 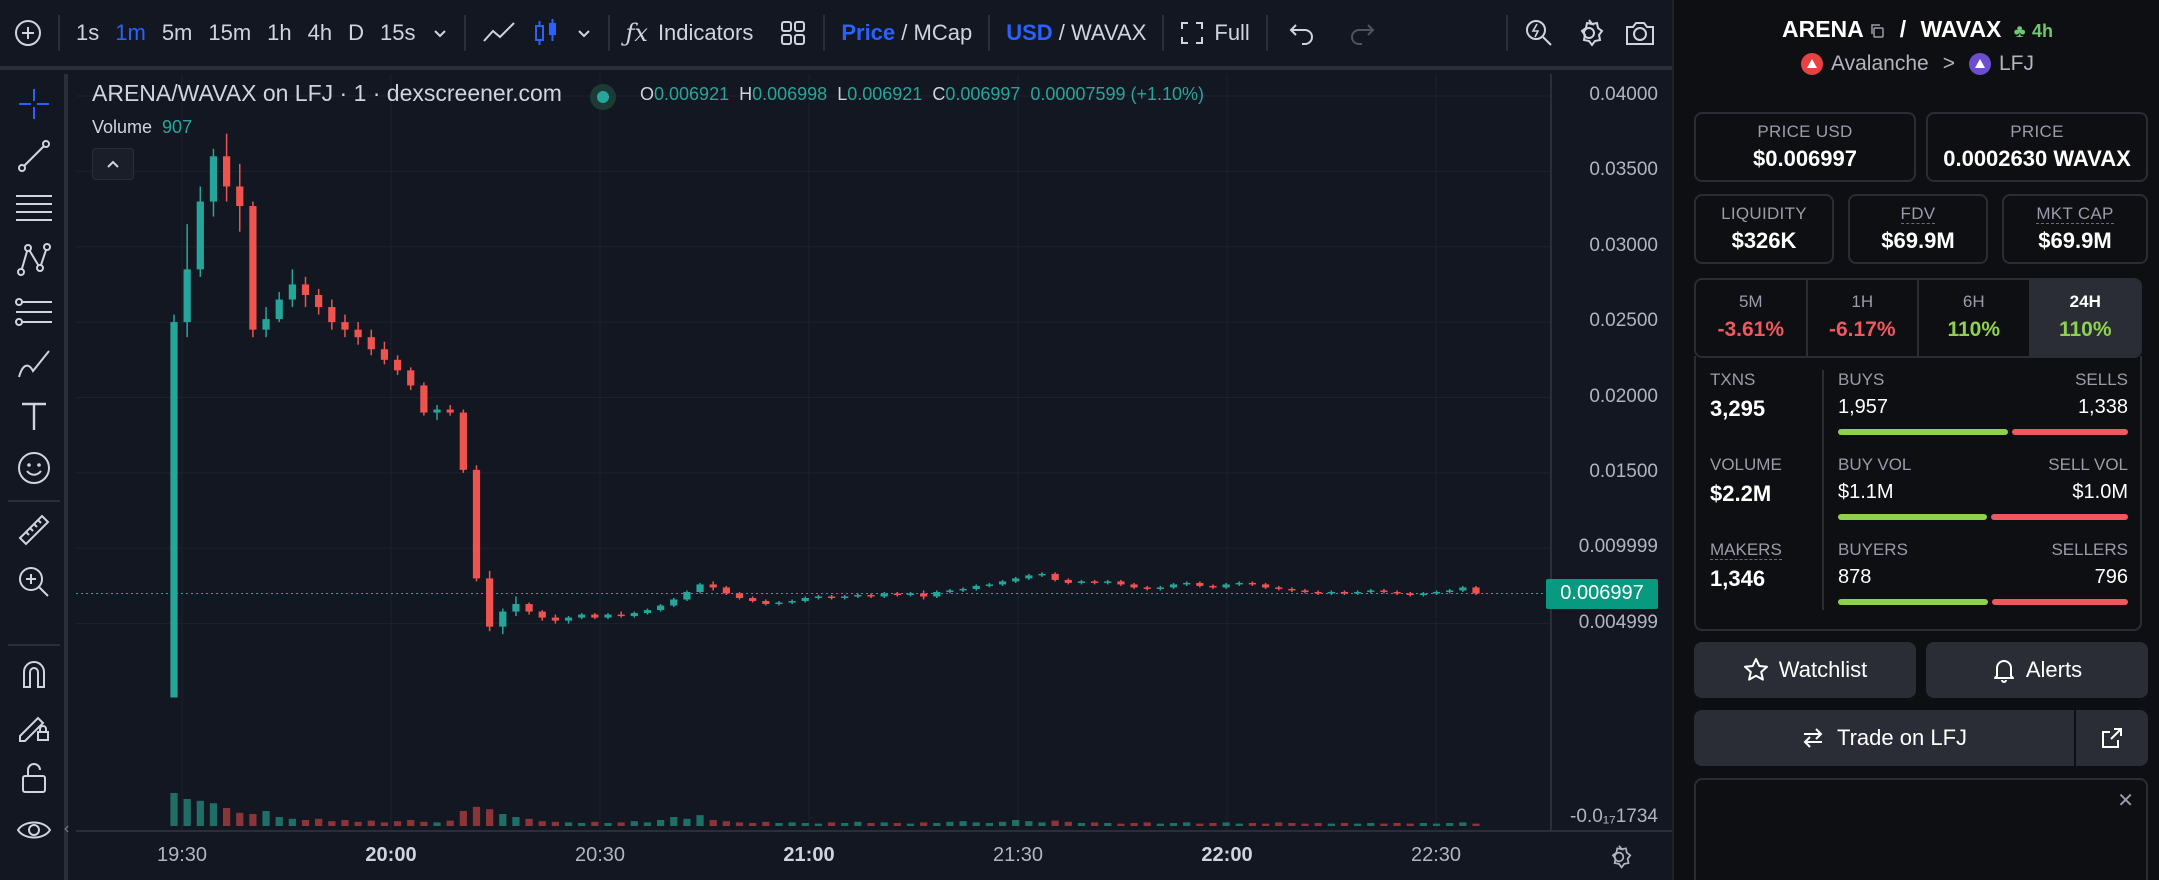 I want to click on volume-label: Volume, so click(x=122, y=127).